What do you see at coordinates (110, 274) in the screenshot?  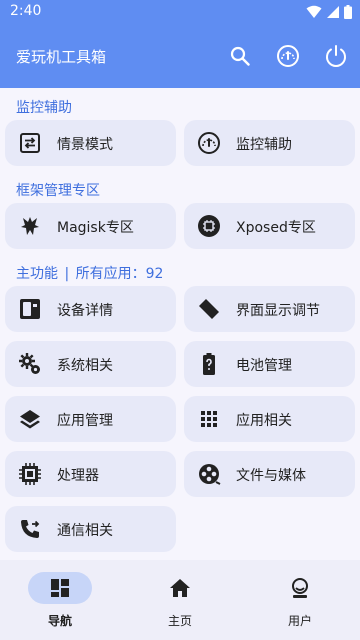 I see `main-apps-label: 所有应用：` at bounding box center [110, 274].